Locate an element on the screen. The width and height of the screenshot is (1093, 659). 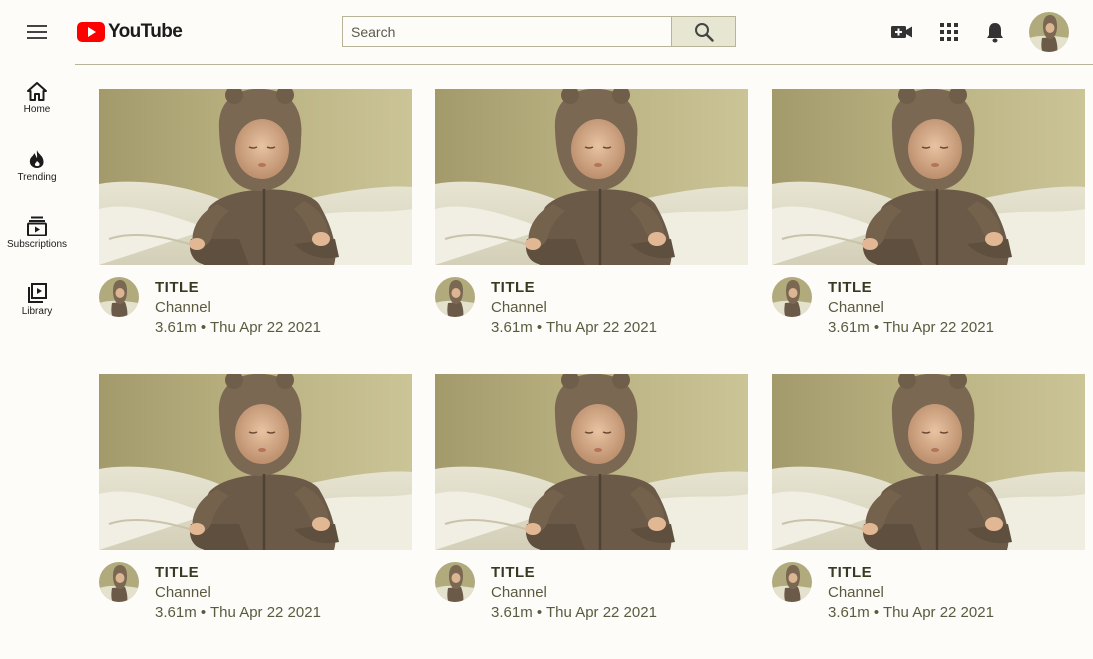
library-icon is located at coordinates (37, 293).